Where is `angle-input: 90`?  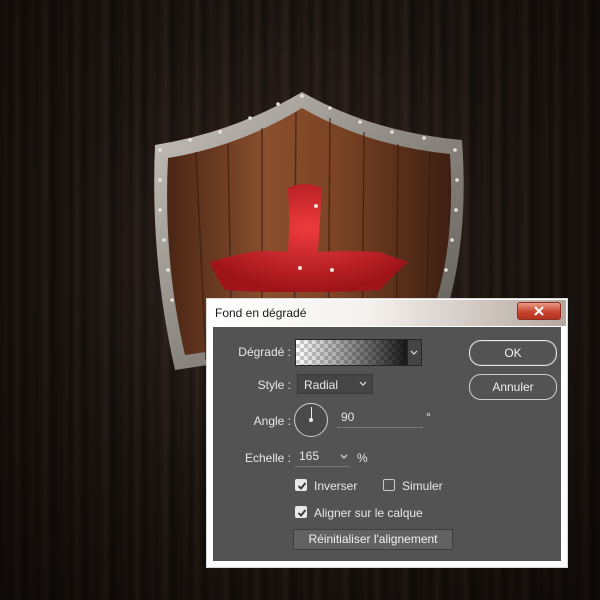 angle-input: 90 is located at coordinates (380, 418).